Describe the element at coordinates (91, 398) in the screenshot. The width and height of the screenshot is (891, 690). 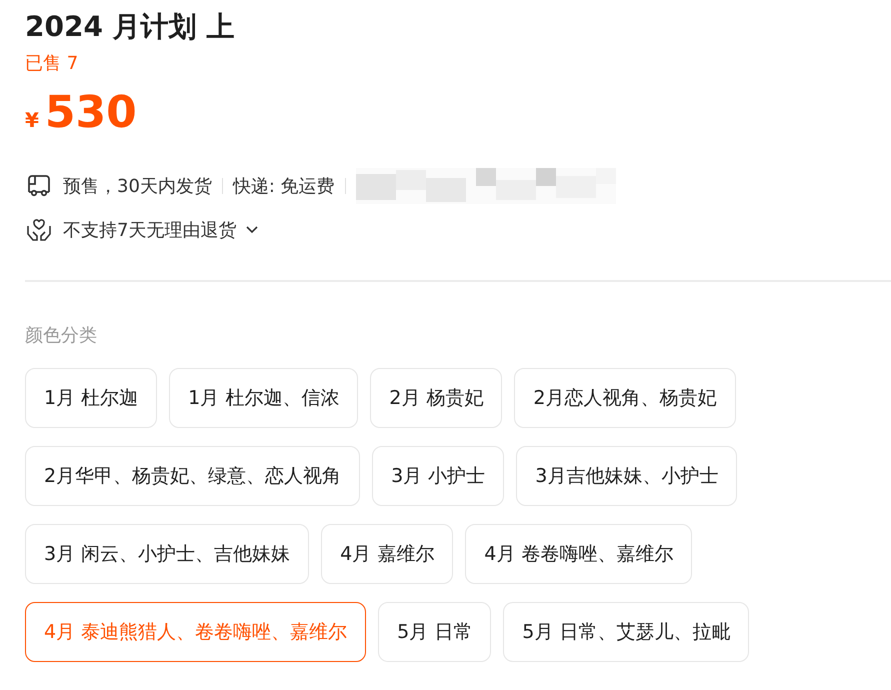
I see `option-chip: 1月 杜尔迦` at that location.